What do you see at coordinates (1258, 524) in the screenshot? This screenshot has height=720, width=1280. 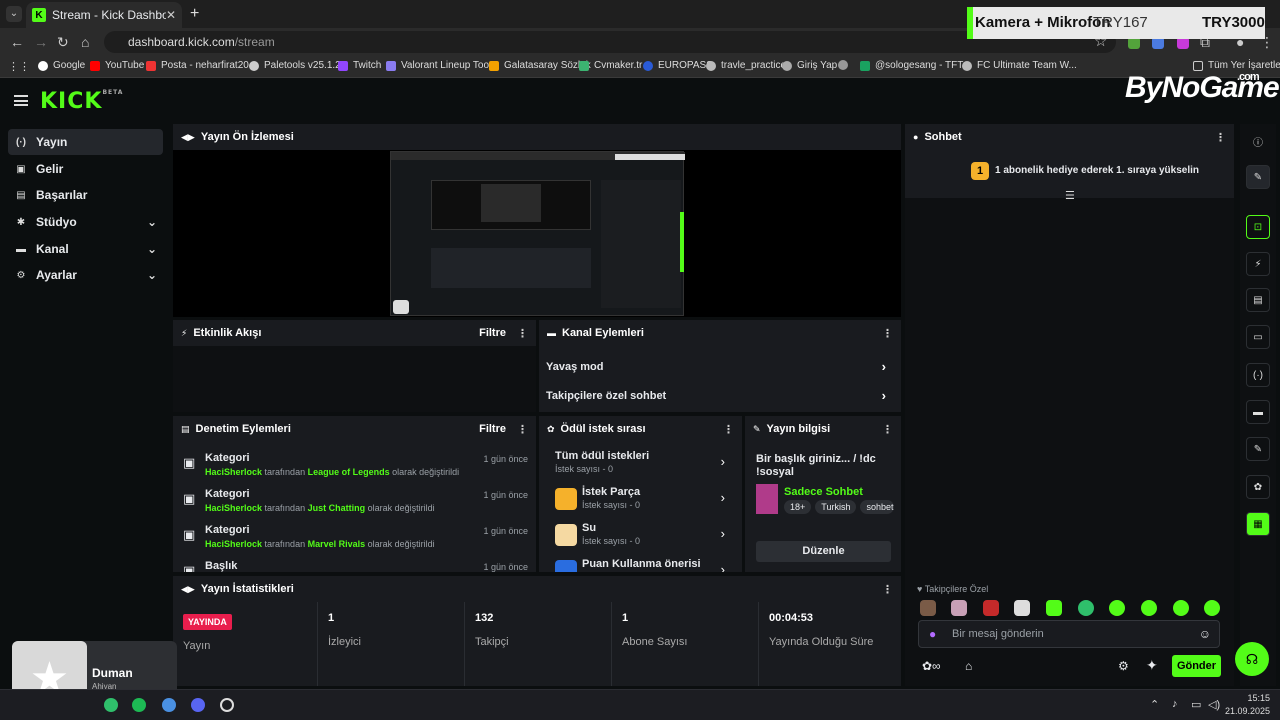 I see `add-widget-icon: ▦` at bounding box center [1258, 524].